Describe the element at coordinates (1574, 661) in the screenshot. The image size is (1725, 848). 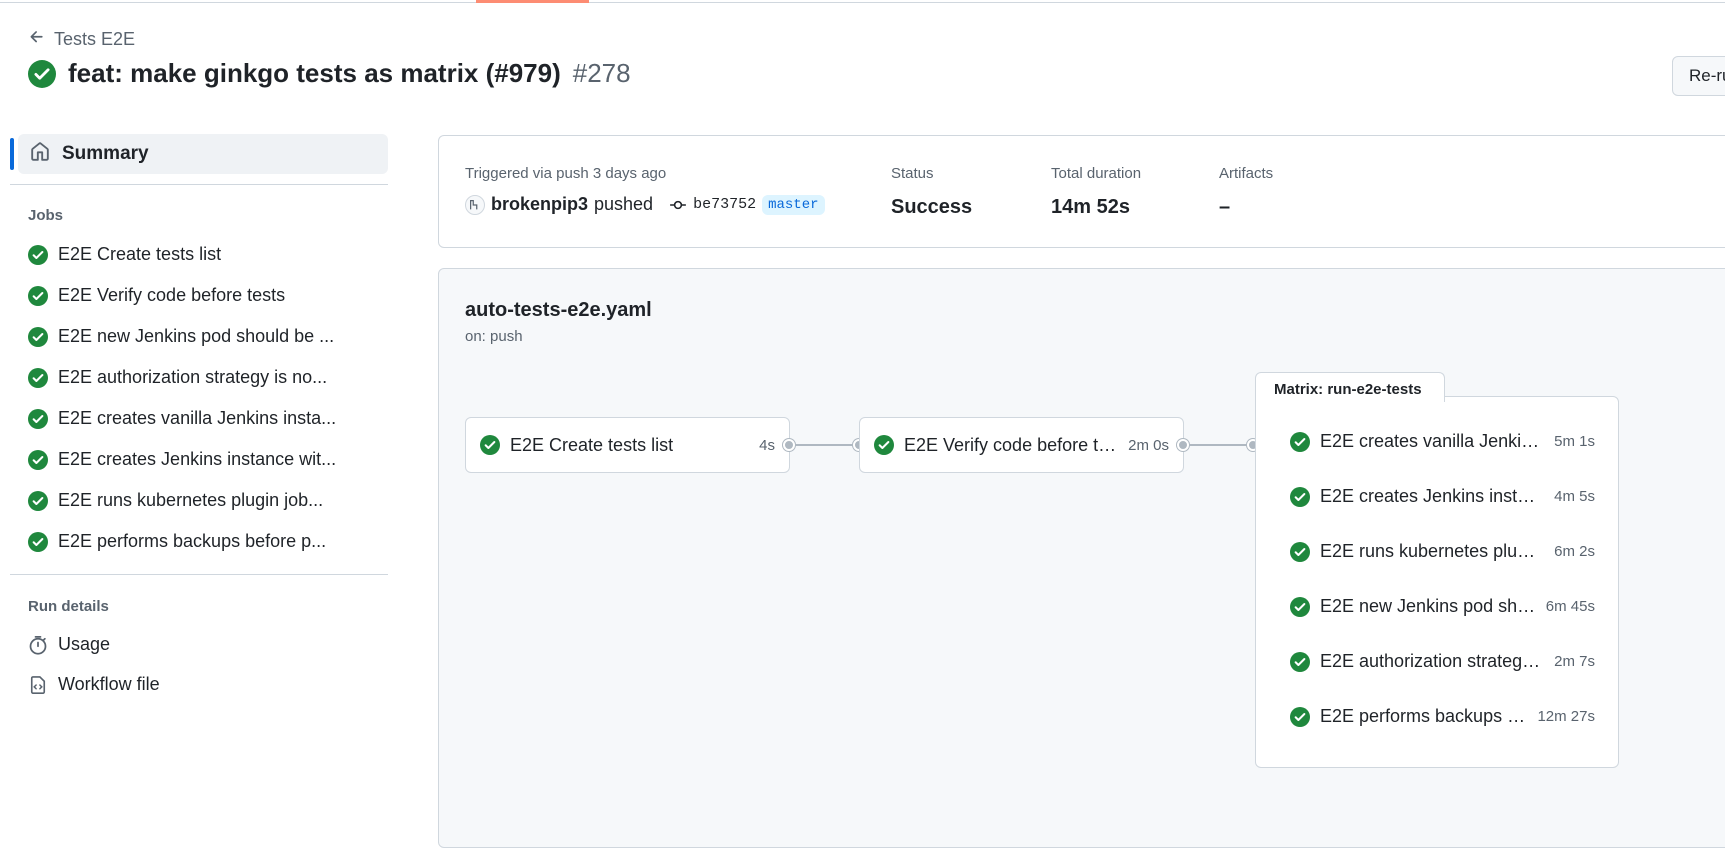
I see `matrix-job-duration: 2m 7s` at that location.